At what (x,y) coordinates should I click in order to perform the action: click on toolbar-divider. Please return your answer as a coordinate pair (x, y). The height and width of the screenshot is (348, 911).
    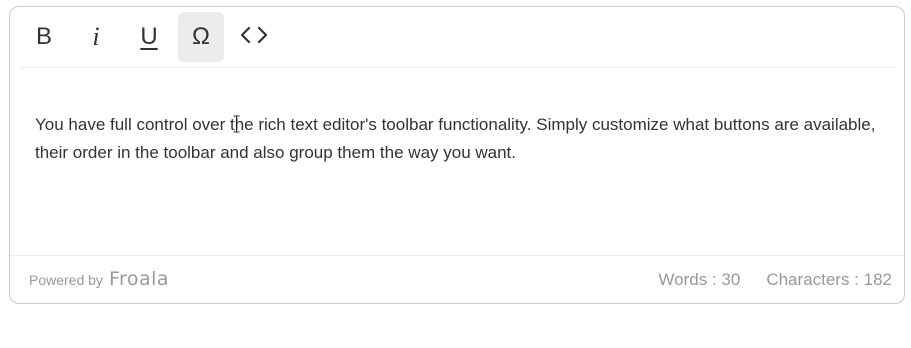
    Looking at the image, I should click on (458, 67).